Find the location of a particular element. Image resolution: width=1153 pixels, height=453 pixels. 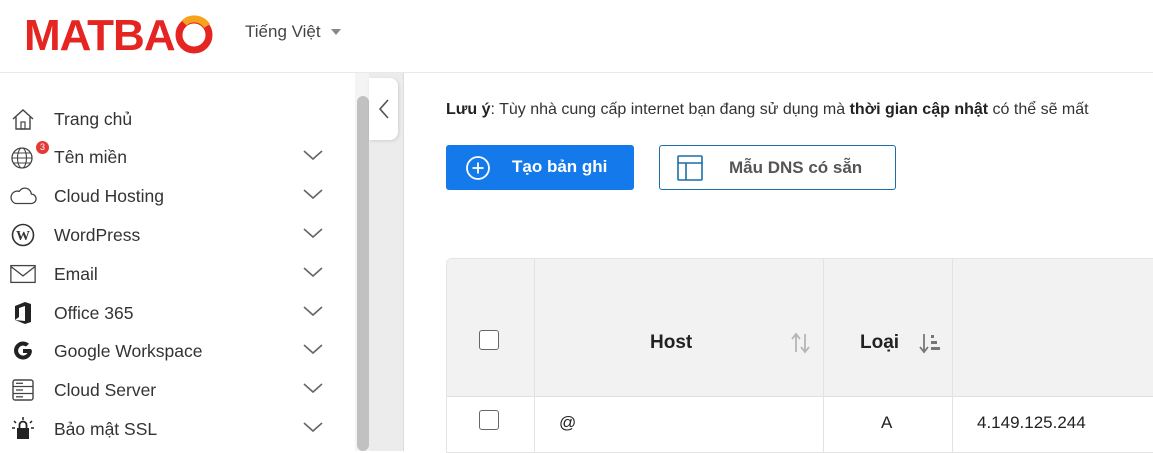

template-layout-icon is located at coordinates (690, 168).